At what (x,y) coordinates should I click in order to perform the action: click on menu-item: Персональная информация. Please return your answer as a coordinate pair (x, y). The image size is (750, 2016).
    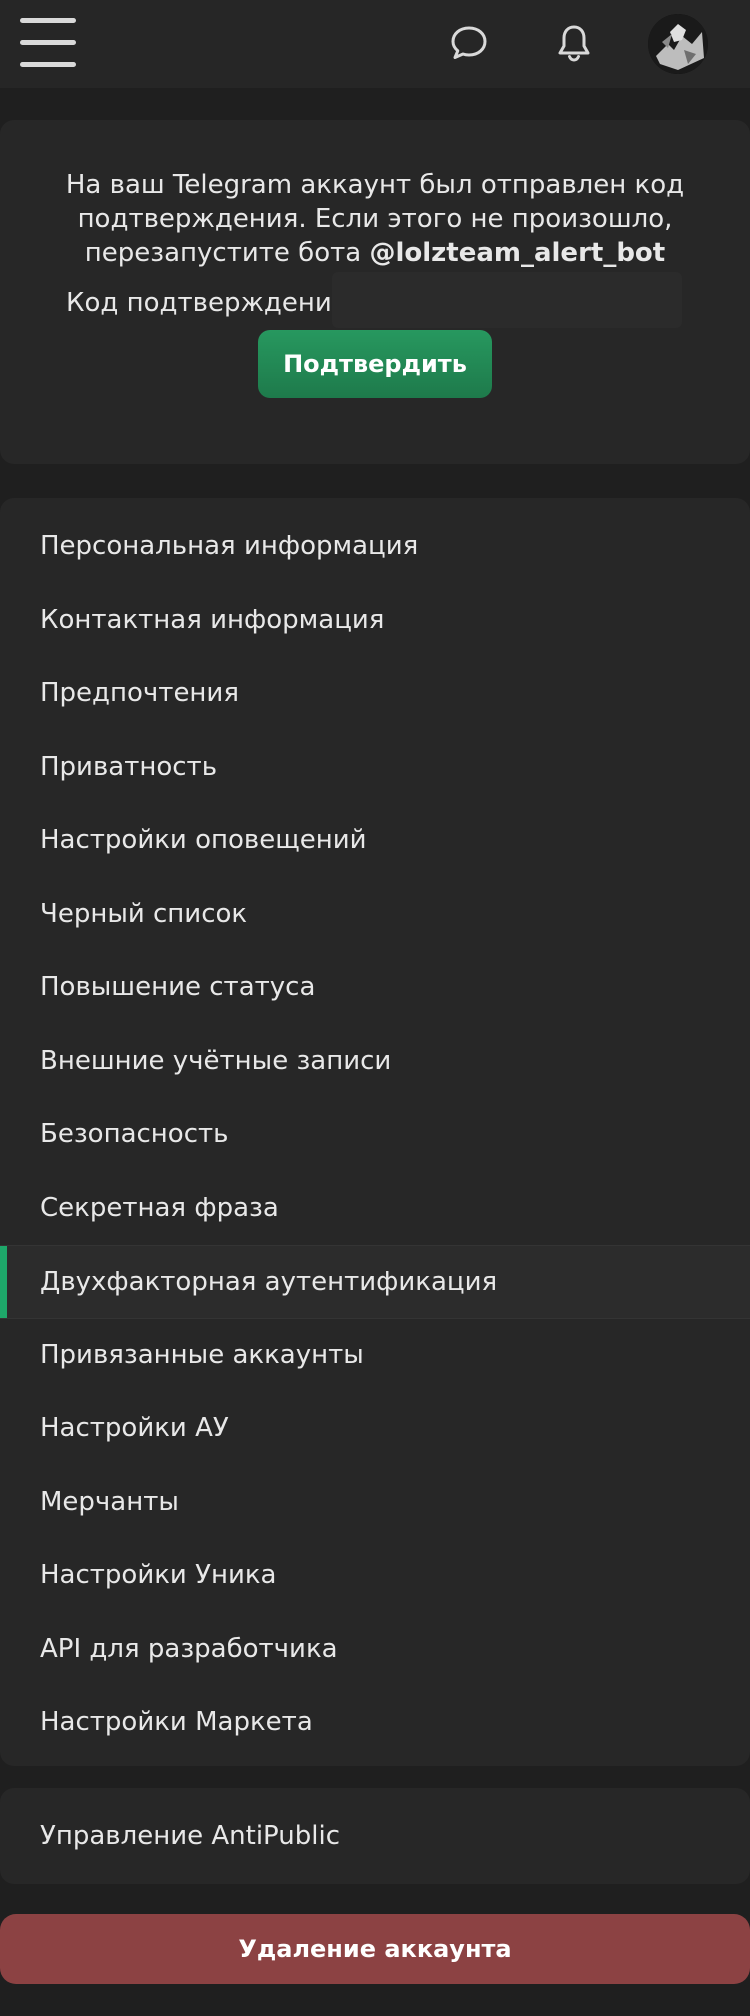
    Looking at the image, I should click on (375, 546).